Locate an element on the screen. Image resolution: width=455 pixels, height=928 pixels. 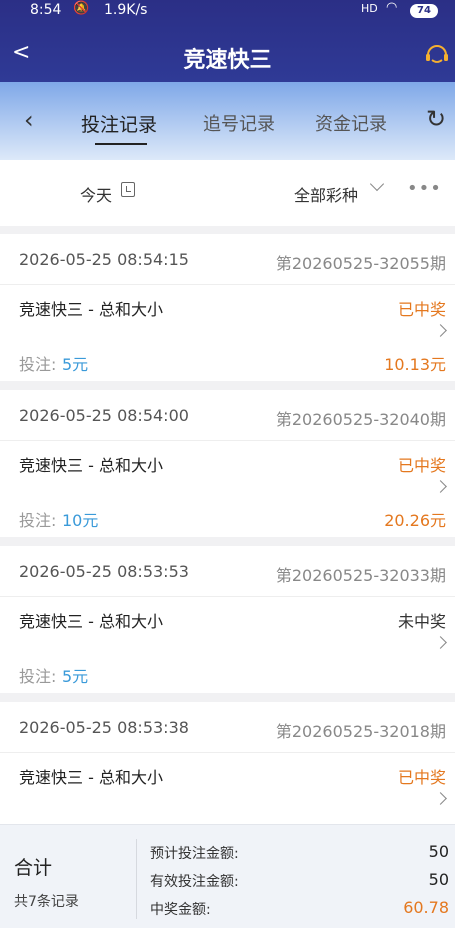
prize-amount: 10.13元 is located at coordinates (415, 364).